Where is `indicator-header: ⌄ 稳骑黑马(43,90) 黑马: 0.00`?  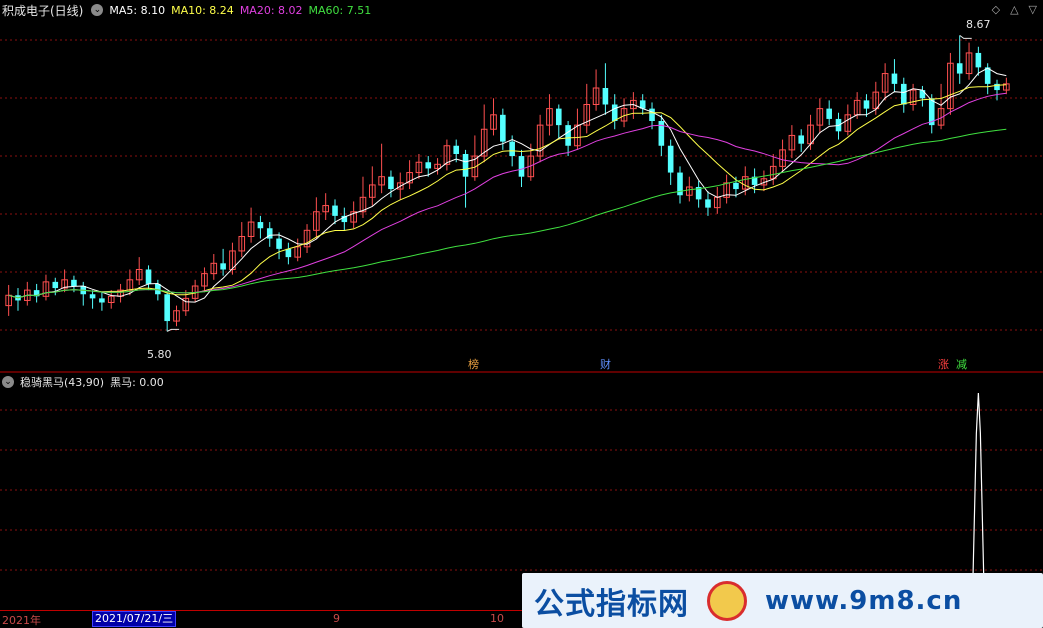
indicator-header: ⌄ 稳骑黑马(43,90) 黑马: 0.00 is located at coordinates (82, 382).